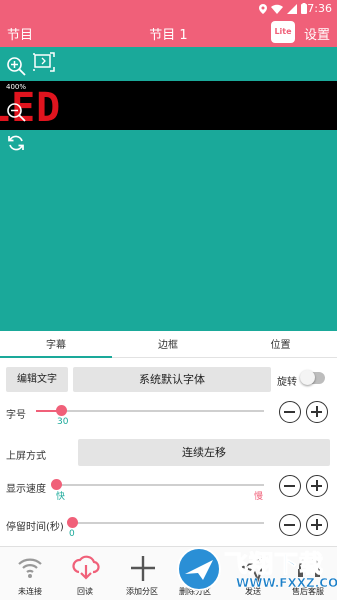 The image size is (337, 600). I want to click on zoom-in-icon, so click(16, 66).